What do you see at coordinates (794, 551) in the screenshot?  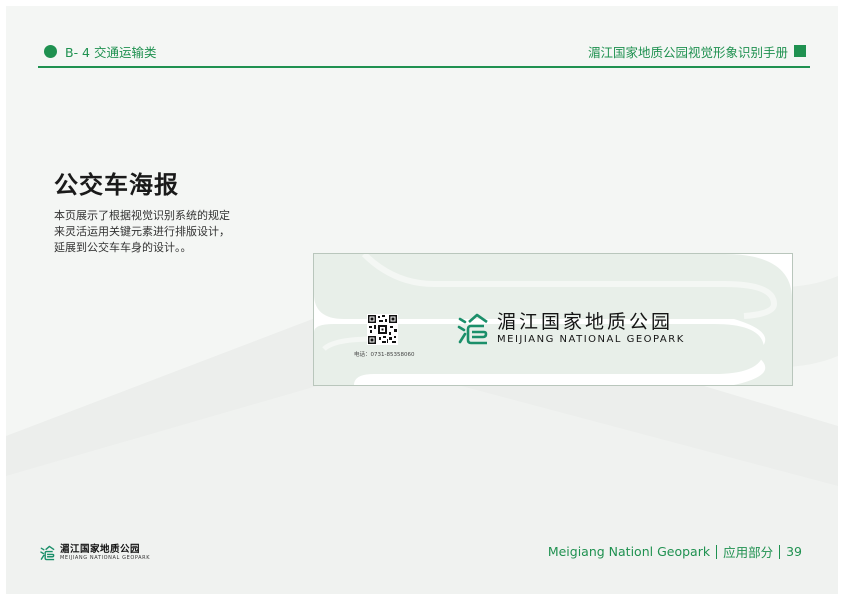 I see `page-number: 39` at bounding box center [794, 551].